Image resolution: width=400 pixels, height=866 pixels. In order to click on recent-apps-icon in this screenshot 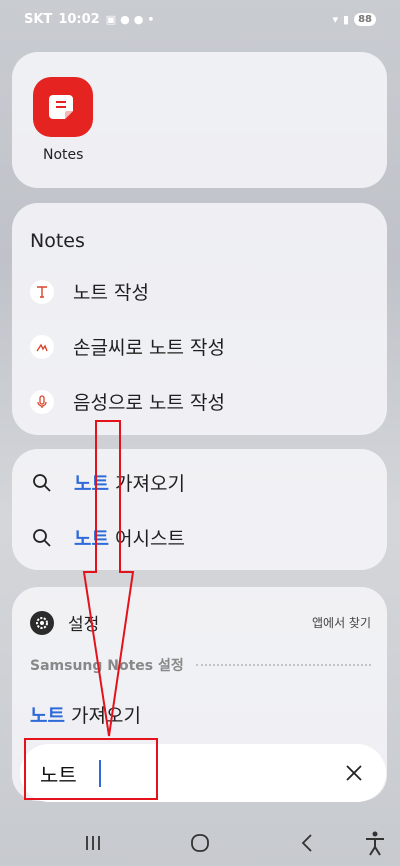, I will do `click(93, 843)`.